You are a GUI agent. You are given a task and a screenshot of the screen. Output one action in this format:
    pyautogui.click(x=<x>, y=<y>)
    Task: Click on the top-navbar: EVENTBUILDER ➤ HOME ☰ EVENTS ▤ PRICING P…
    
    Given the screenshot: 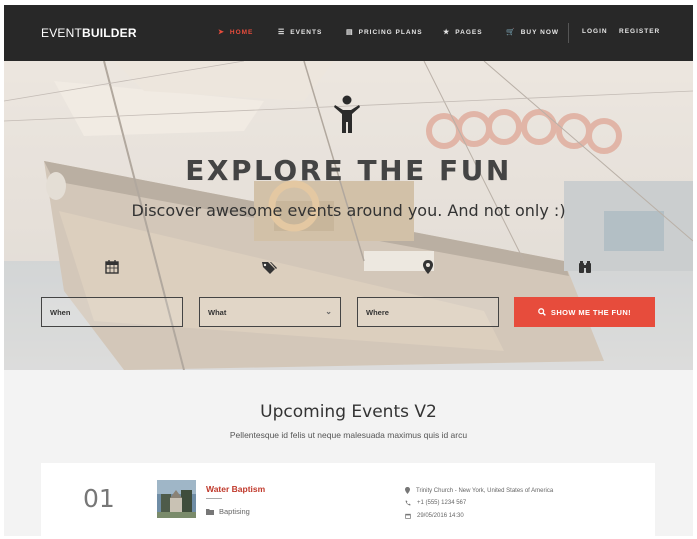 What is the action you would take?
    pyautogui.click(x=348, y=33)
    